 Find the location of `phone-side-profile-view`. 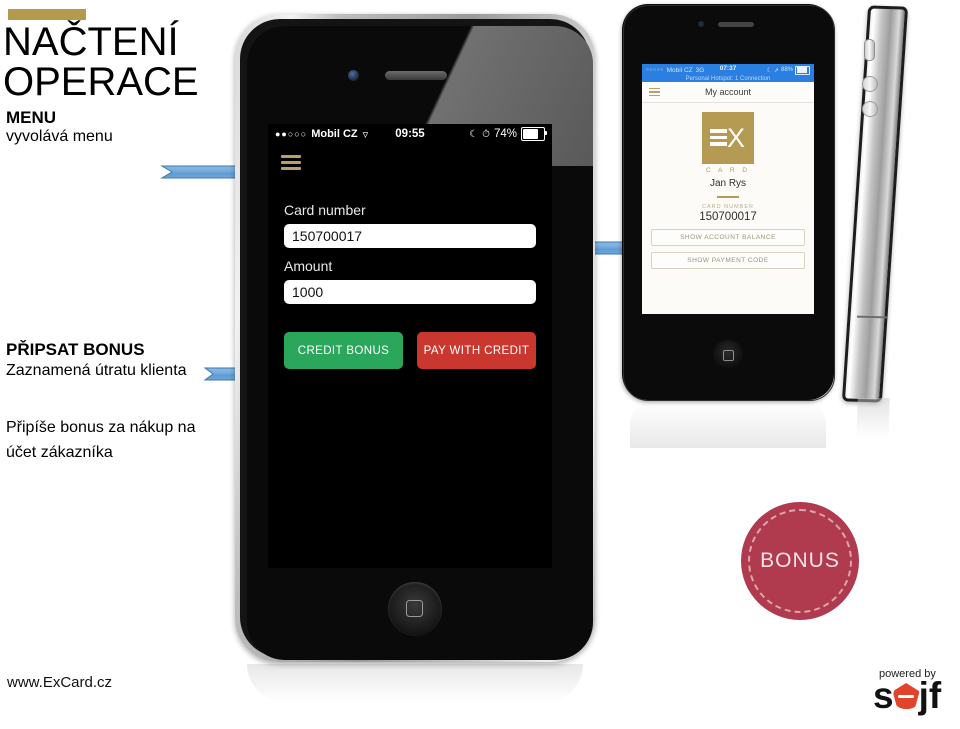

phone-side-profile-view is located at coordinates (878, 221).